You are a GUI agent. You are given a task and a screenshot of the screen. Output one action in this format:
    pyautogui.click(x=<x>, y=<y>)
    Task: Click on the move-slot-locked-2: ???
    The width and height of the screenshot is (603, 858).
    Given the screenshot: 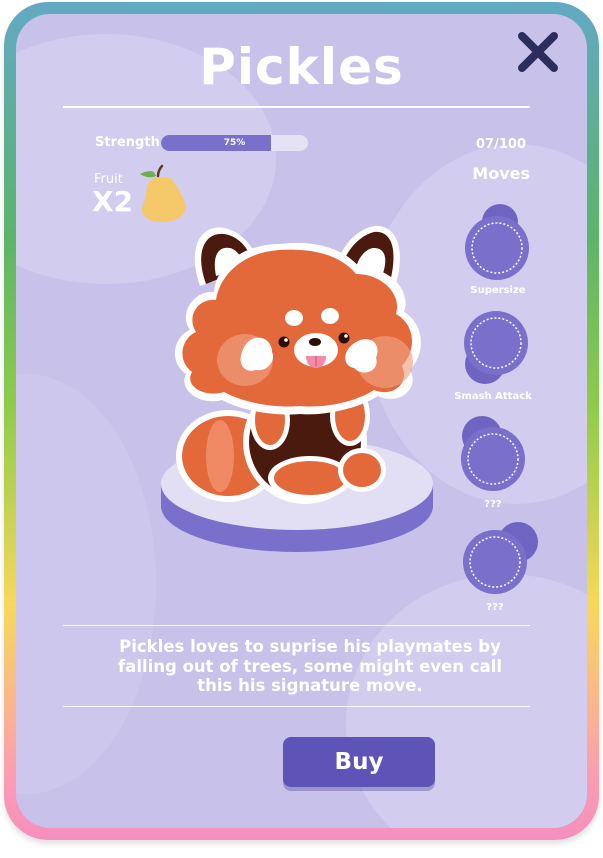 What is the action you would take?
    pyautogui.click(x=495, y=575)
    